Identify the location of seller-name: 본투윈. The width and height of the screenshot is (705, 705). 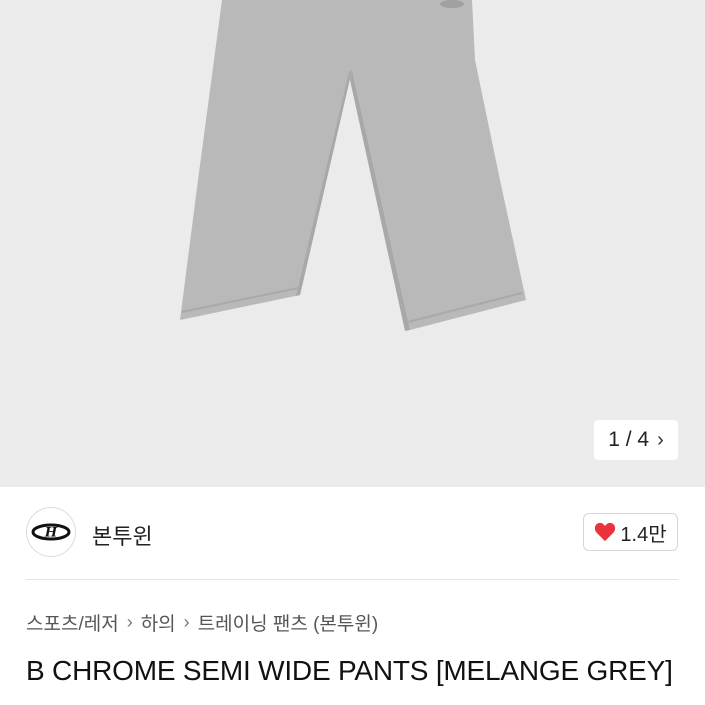
(122, 535).